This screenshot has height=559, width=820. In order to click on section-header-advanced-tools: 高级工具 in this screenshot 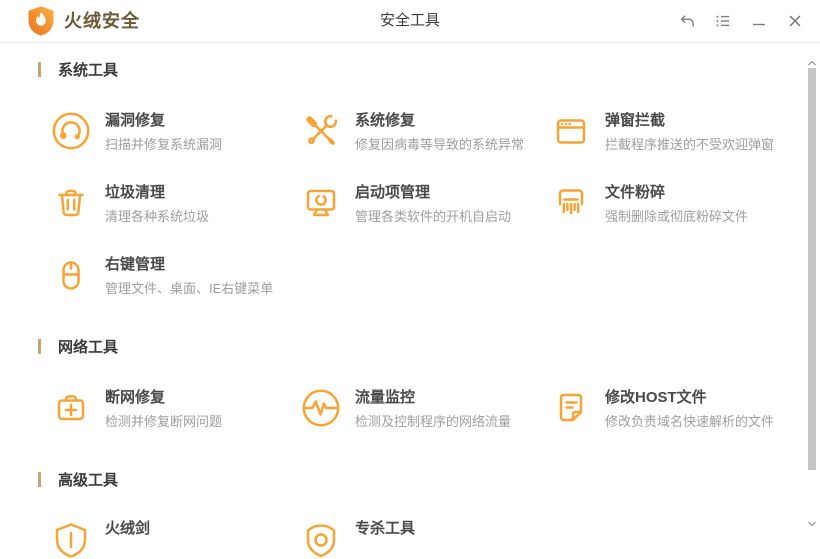, I will do `click(429, 479)`.